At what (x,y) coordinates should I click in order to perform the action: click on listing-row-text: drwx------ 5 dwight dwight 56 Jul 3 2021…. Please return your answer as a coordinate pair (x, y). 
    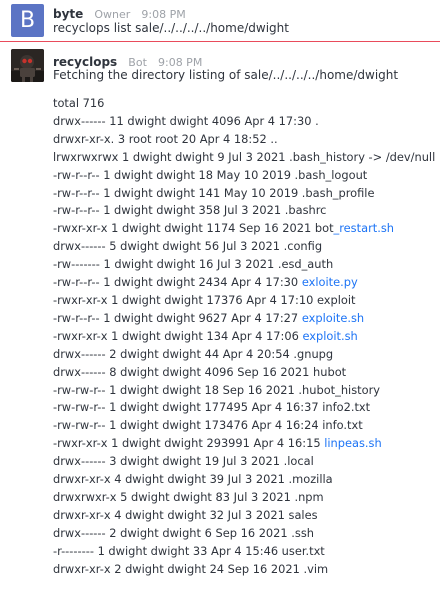
    Looking at the image, I should click on (188, 246).